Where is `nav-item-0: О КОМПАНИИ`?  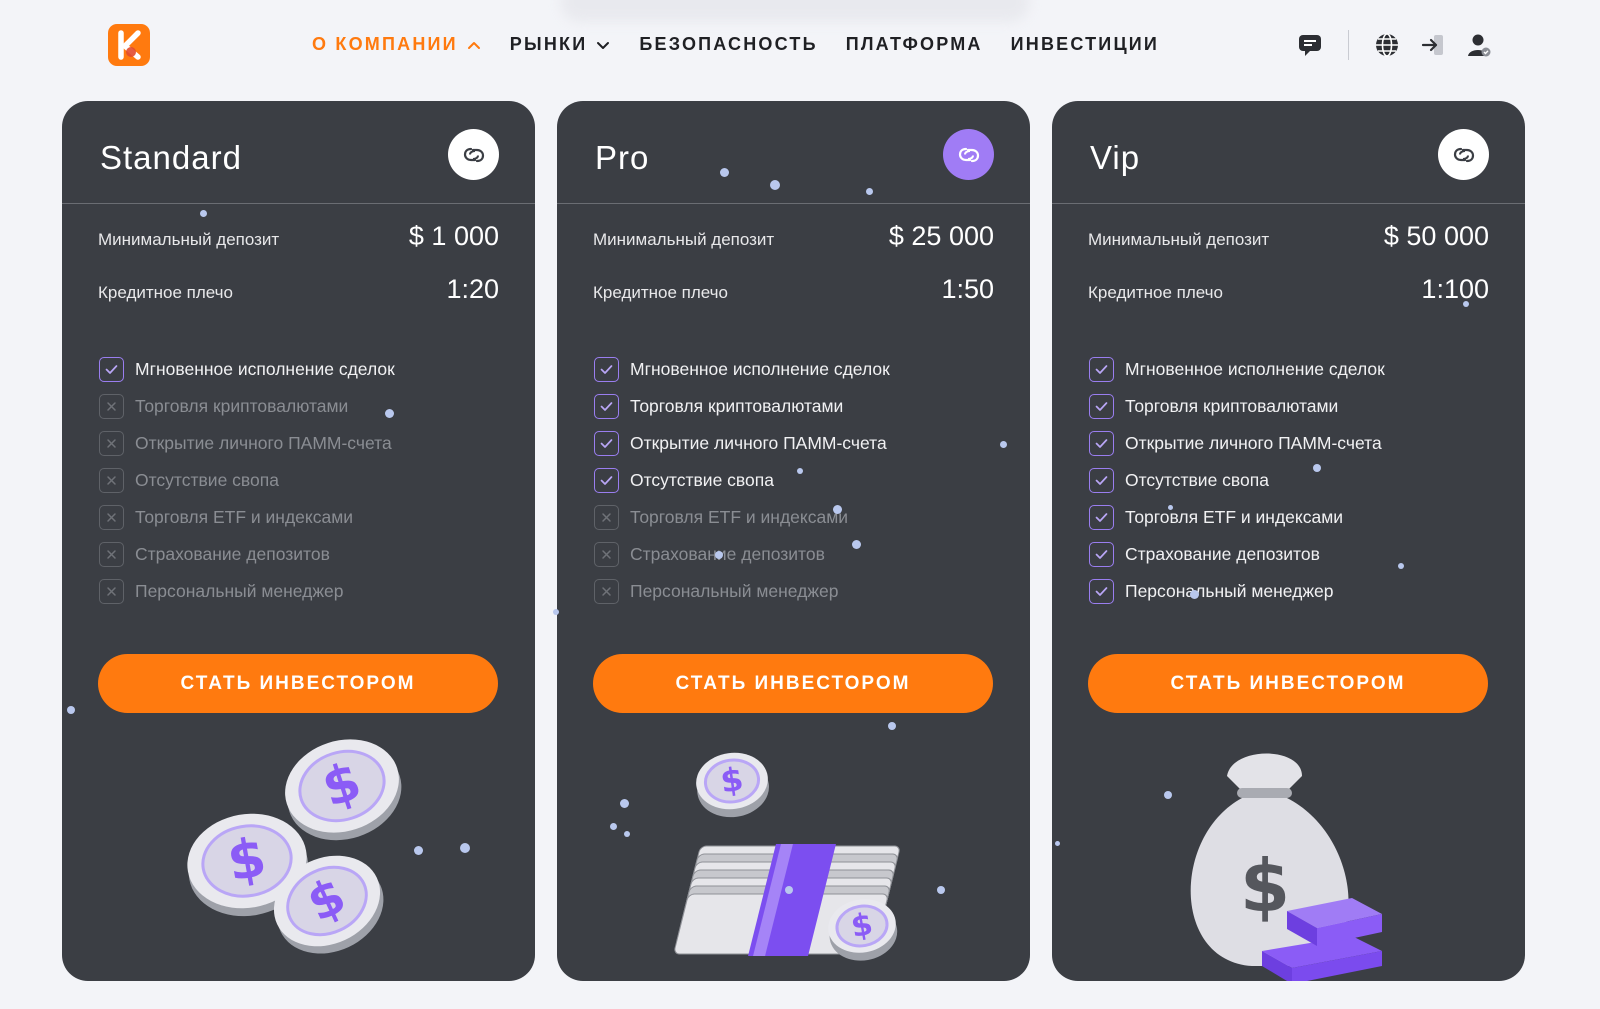
nav-item-0: О КОМПАНИИ is located at coordinates (397, 44).